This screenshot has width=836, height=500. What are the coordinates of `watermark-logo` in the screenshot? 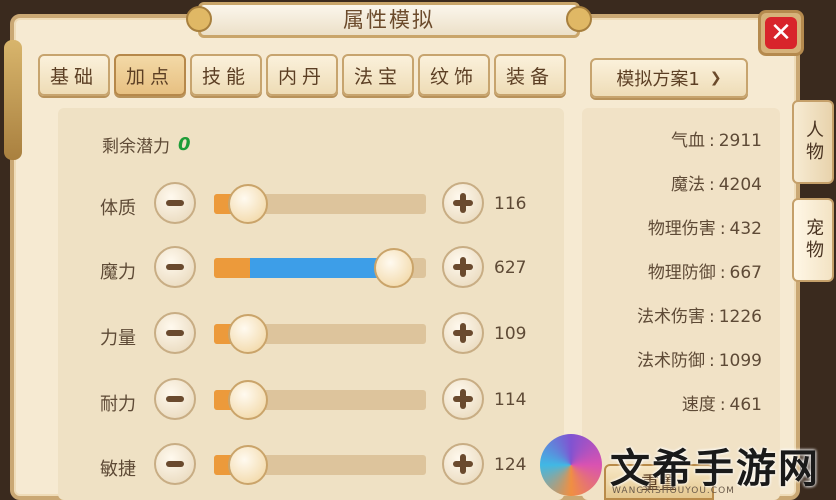 It's located at (571, 465).